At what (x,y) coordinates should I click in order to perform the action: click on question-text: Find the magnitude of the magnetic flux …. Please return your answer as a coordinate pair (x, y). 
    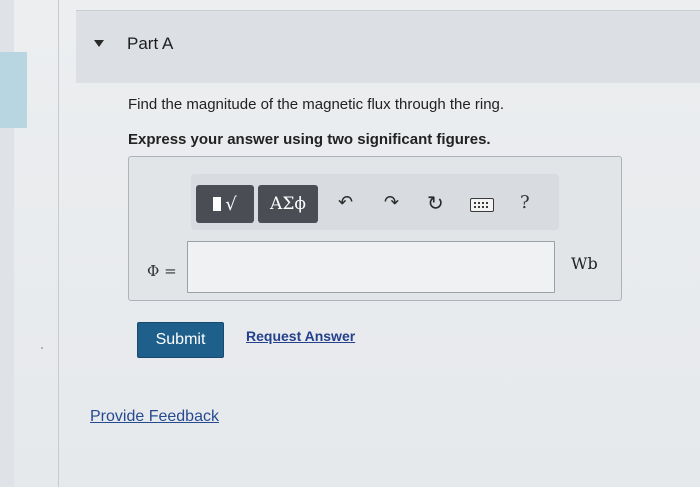
    Looking at the image, I should click on (316, 104).